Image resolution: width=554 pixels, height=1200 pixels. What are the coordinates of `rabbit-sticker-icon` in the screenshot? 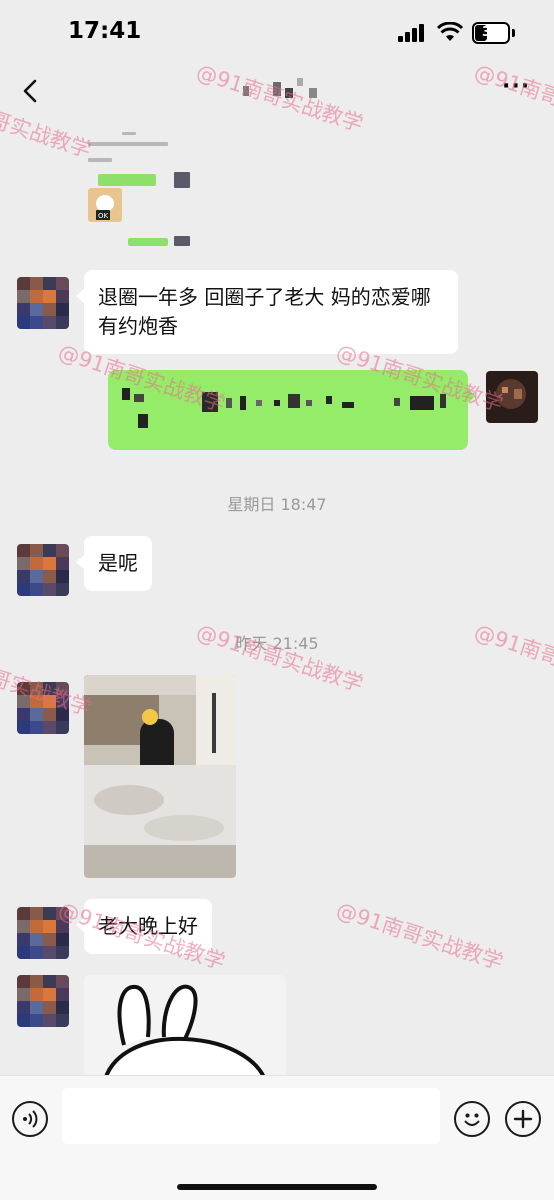 It's located at (185, 1034).